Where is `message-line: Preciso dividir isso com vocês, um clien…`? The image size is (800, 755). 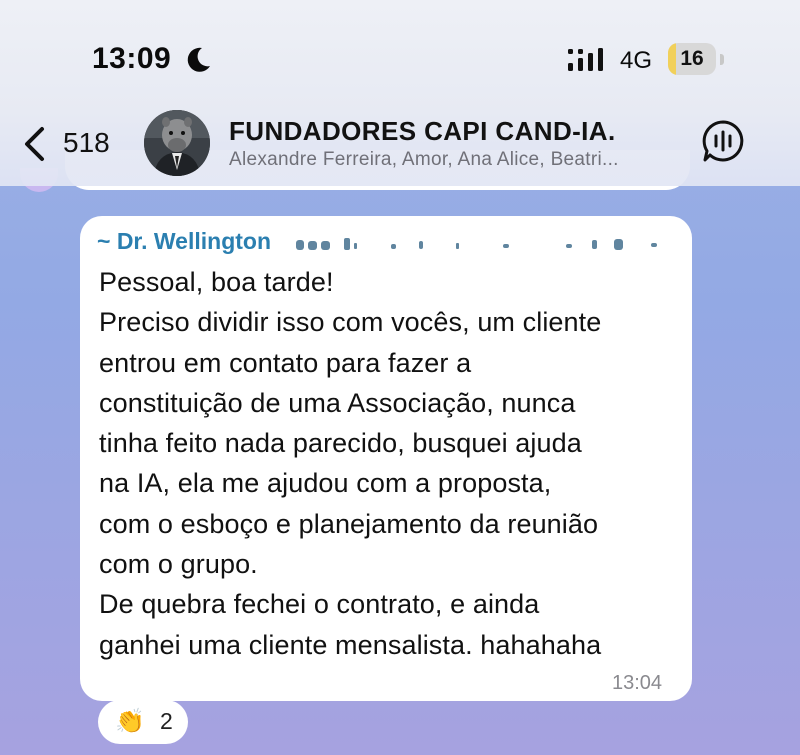
message-line: Preciso dividir isso com vocês, um clien… is located at coordinates (350, 322).